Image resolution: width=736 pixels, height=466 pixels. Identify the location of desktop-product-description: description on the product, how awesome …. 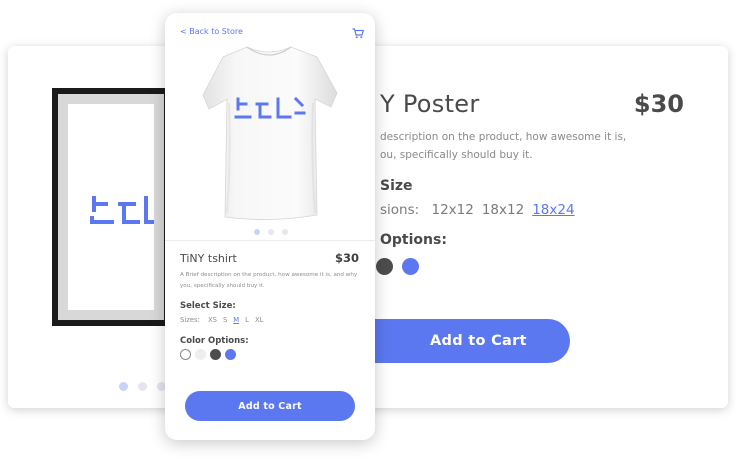
(503, 146).